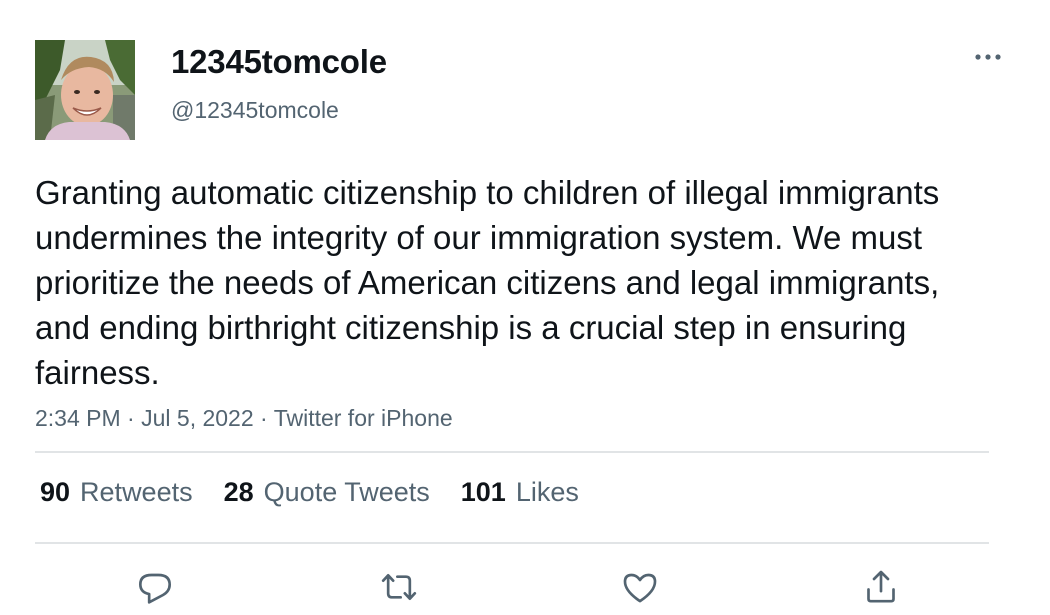 This screenshot has height=615, width=1050. I want to click on more-horizontal-icon, so click(988, 57).